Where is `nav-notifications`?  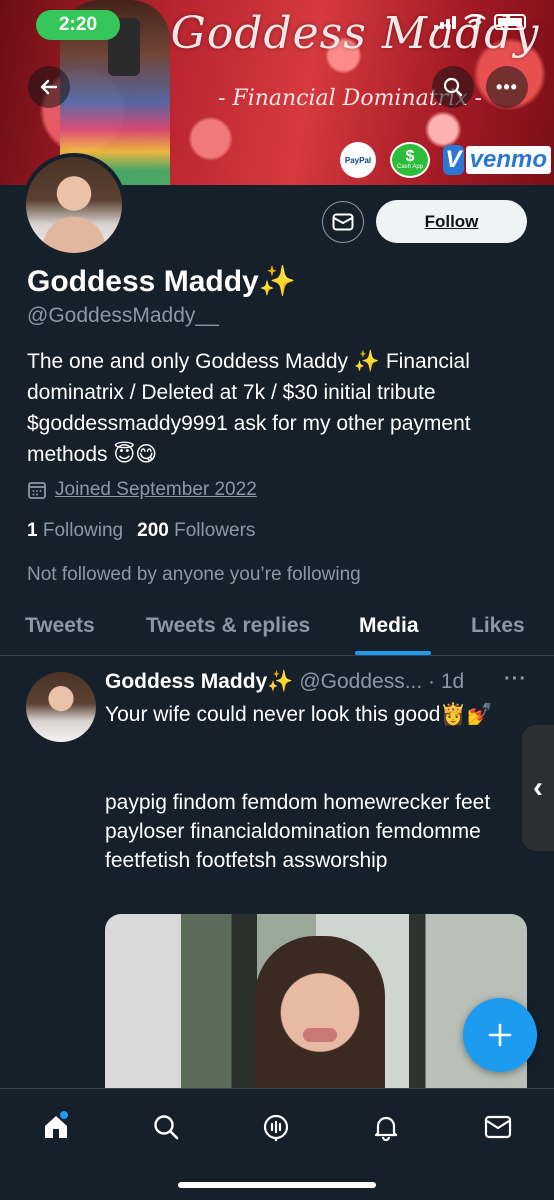 nav-notifications is located at coordinates (386, 1127).